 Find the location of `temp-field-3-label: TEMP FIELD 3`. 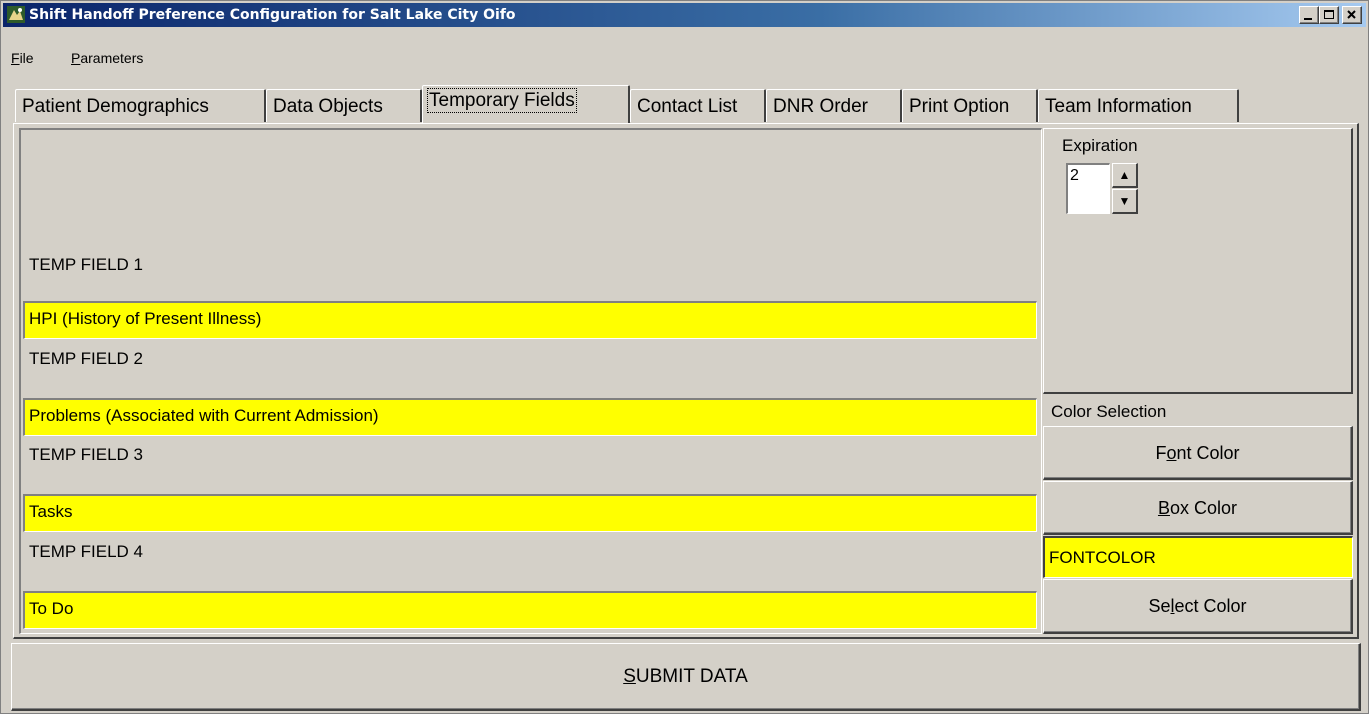

temp-field-3-label: TEMP FIELD 3 is located at coordinates (86, 454).